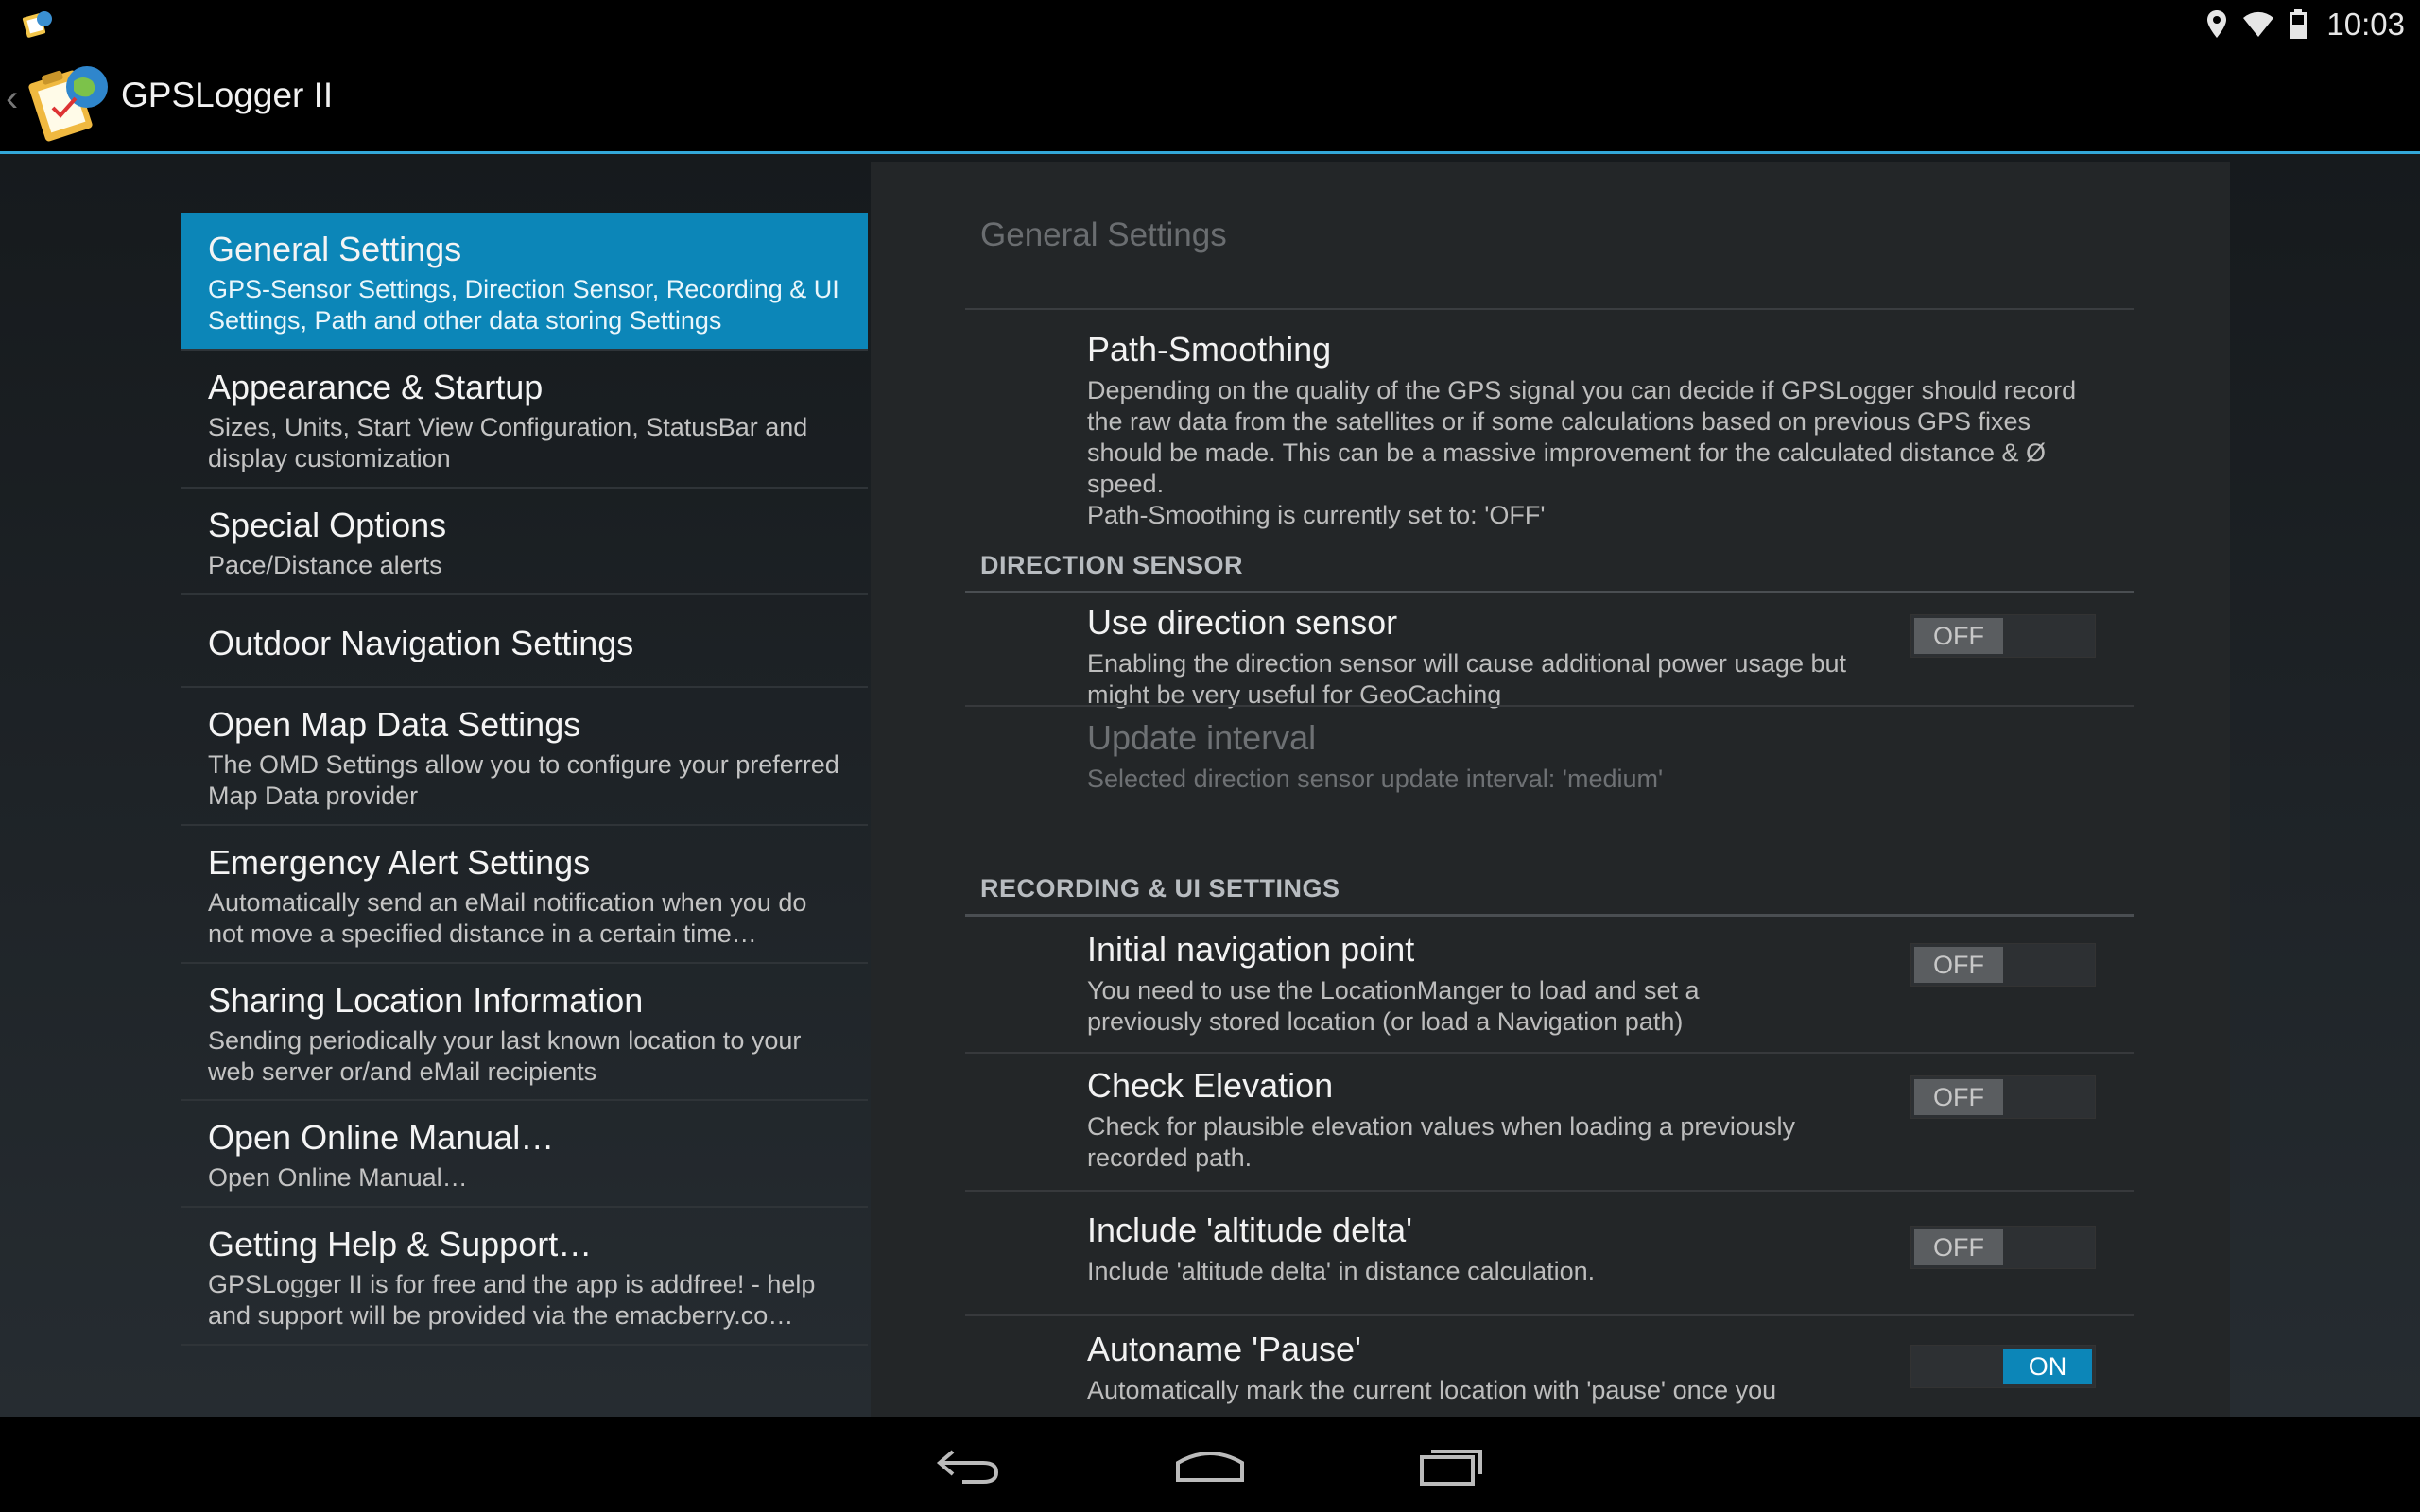  I want to click on status-bar: 10:03, so click(1210, 24).